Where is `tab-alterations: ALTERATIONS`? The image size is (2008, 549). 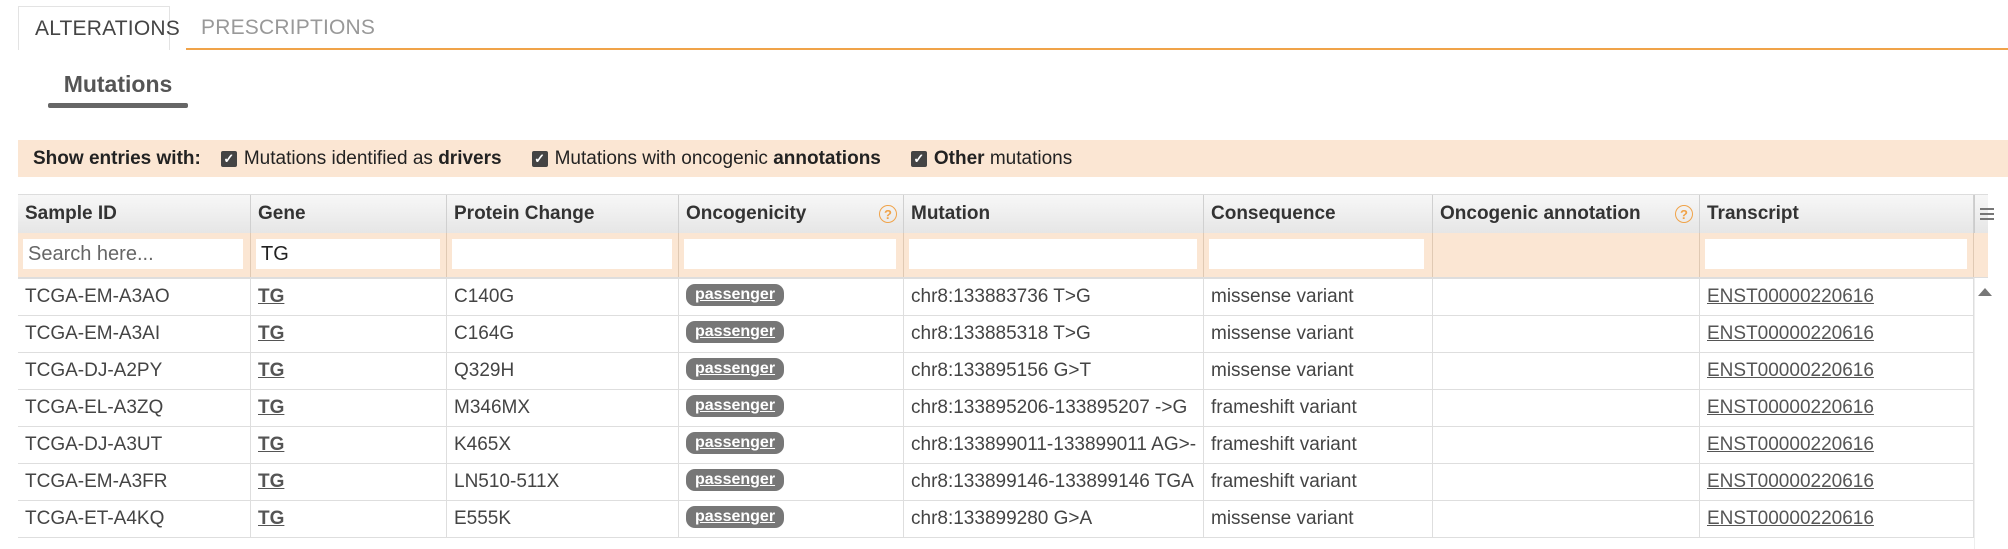 tab-alterations: ALTERATIONS is located at coordinates (99, 28).